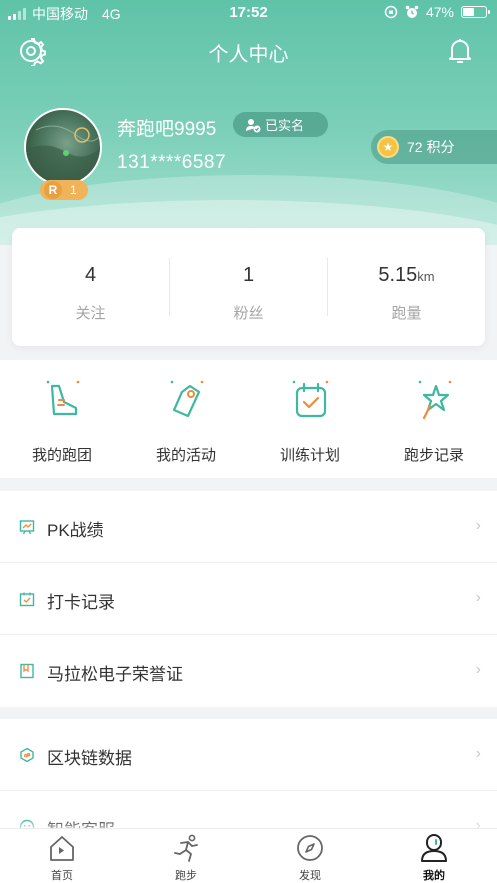 The width and height of the screenshot is (497, 883). What do you see at coordinates (253, 125) in the screenshot?
I see `verified-user-icon` at bounding box center [253, 125].